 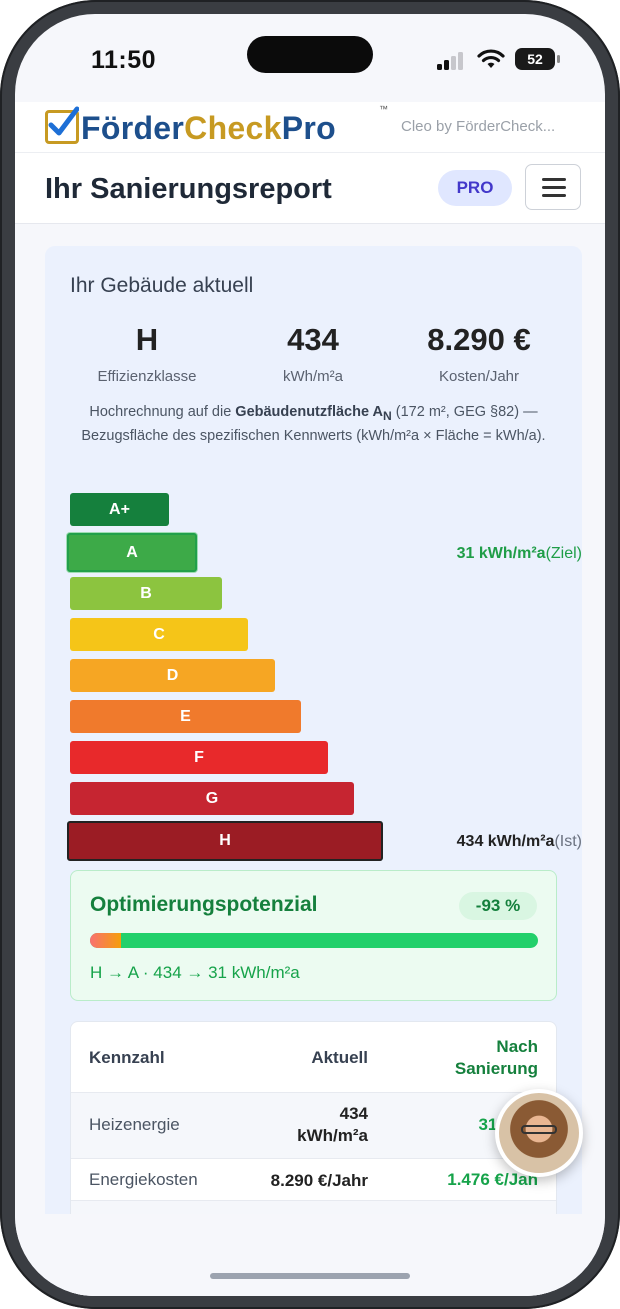 I want to click on row-name: Heizenergie, so click(x=134, y=1124).